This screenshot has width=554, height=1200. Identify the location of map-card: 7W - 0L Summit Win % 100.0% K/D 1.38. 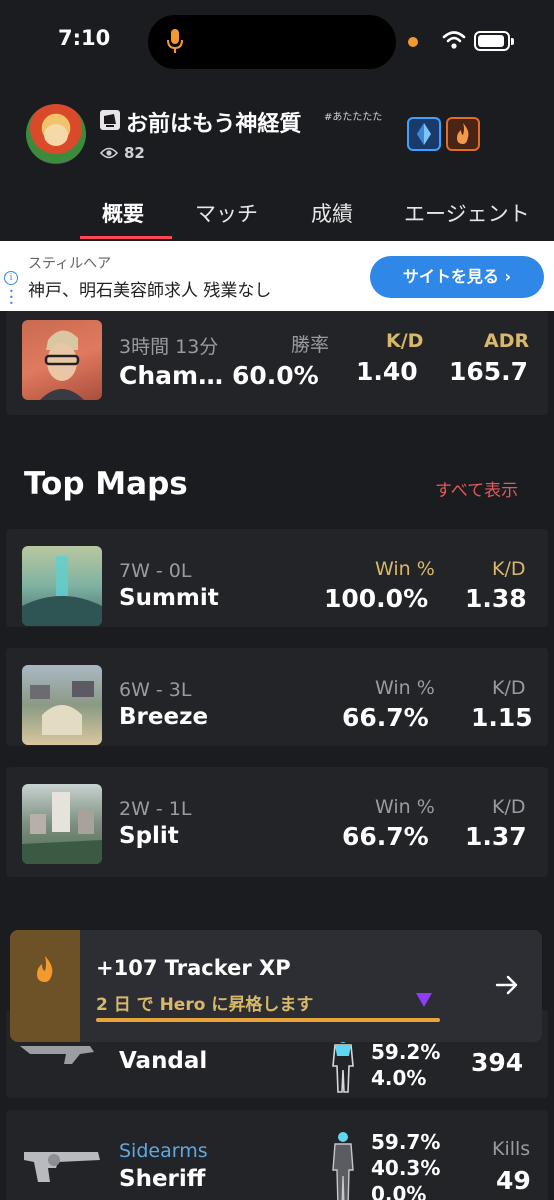
(277, 578).